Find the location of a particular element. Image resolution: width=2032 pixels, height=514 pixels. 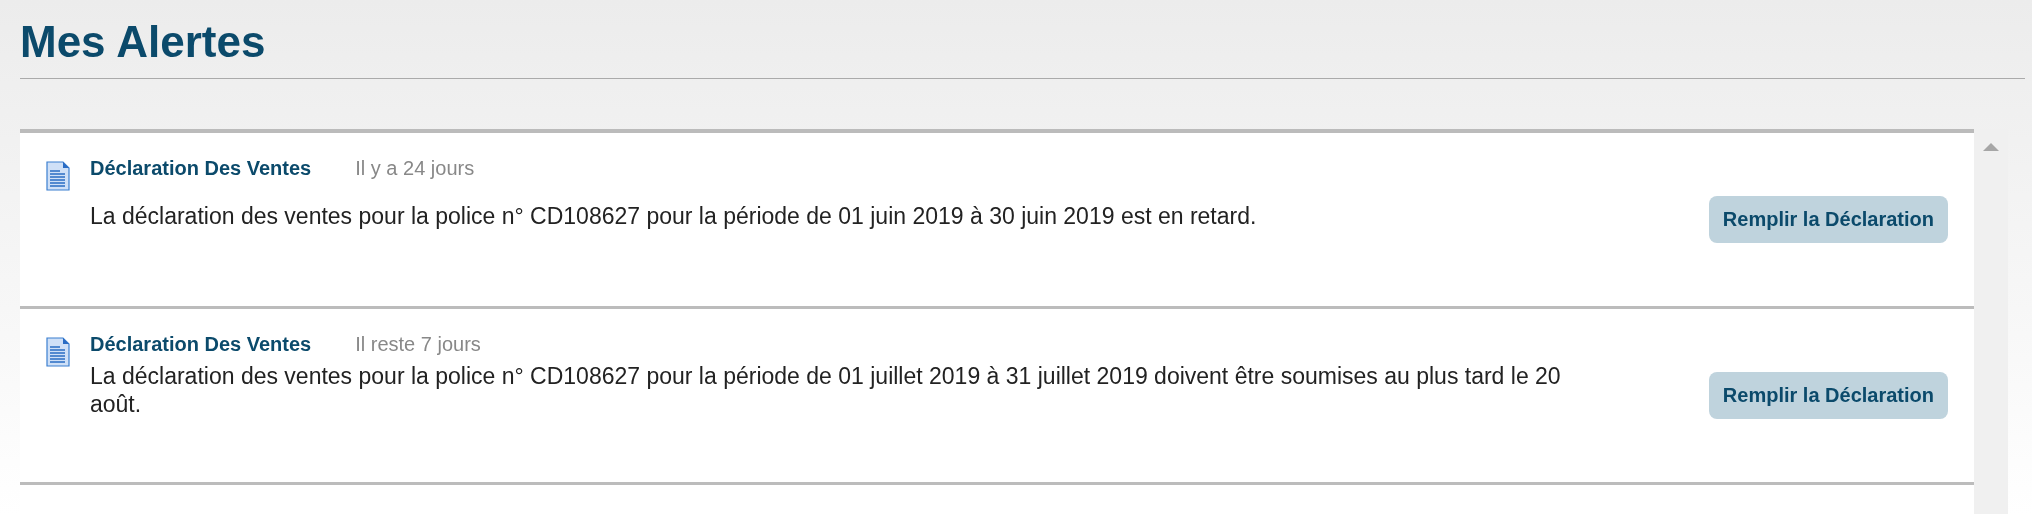

alert-message: La déclaration des ventes pour la police n° CD108627 pour la période de 01 juin 2019 à 30 juin 2019 est en retard. is located at coordinates (673, 216).